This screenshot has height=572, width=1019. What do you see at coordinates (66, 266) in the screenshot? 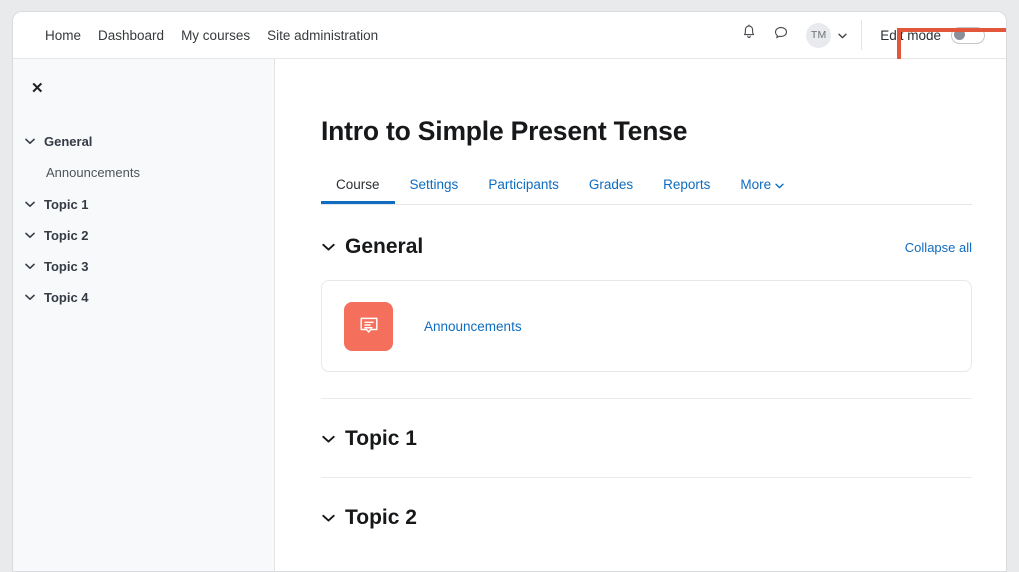
I see `sidebar-item-label: Topic 3` at bounding box center [66, 266].